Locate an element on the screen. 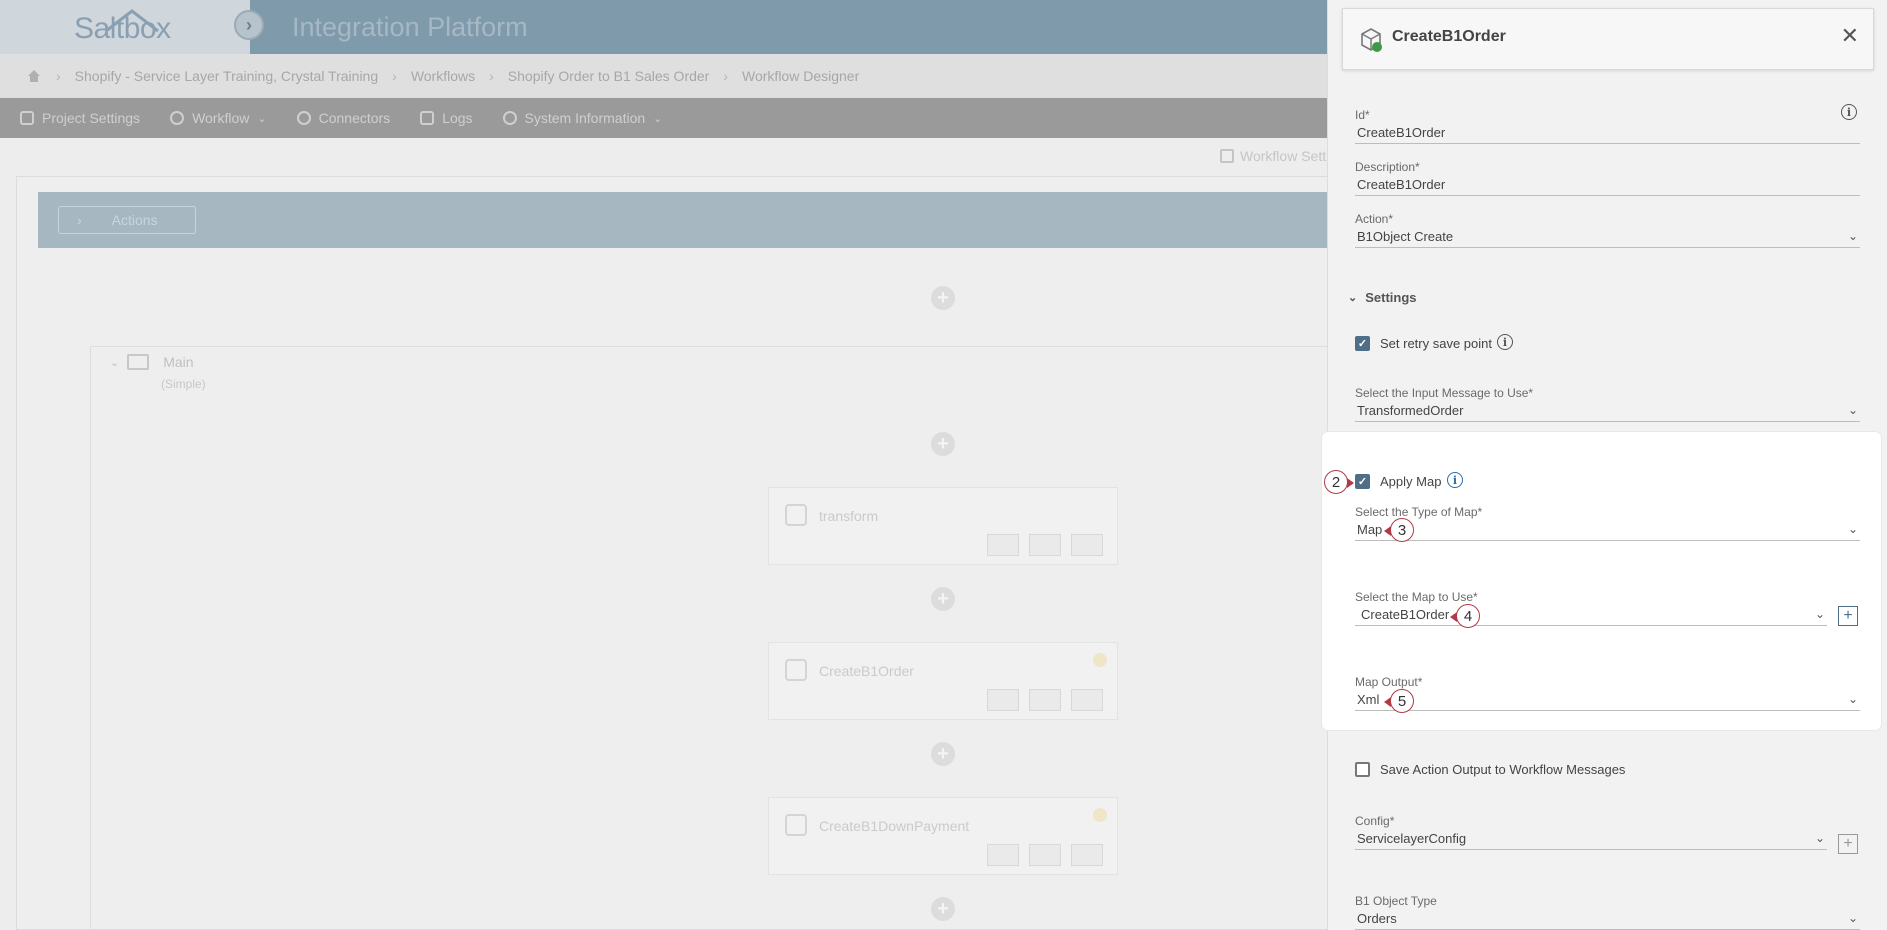  action-field: Action* B1Object Create ⌄ is located at coordinates (1607, 230).